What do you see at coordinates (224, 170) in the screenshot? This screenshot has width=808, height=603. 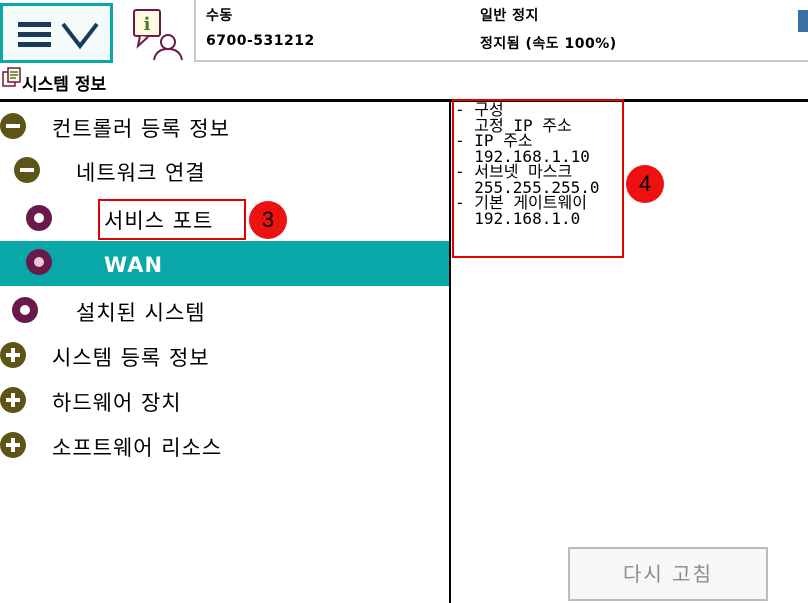 I see `tree-node-network-connections: 네트워크 연결` at bounding box center [224, 170].